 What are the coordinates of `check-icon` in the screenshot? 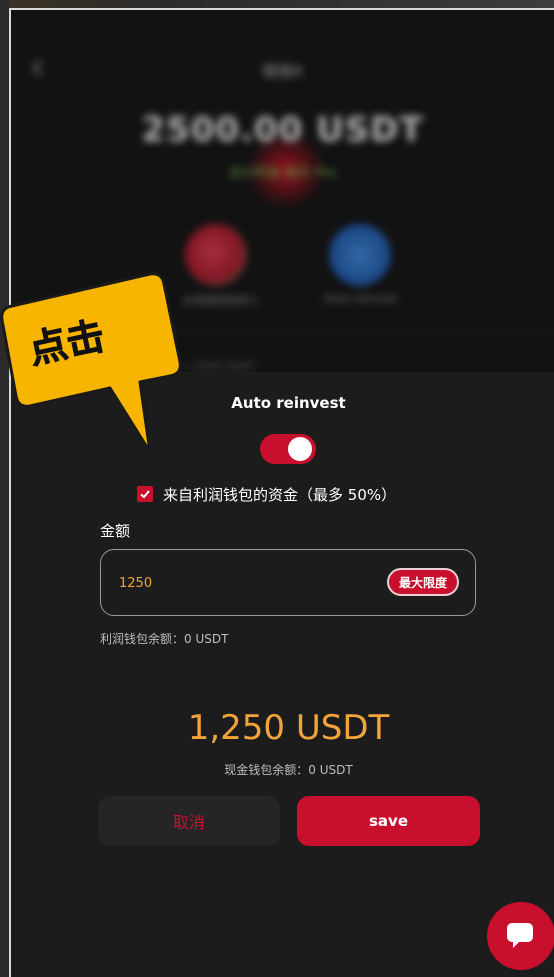 It's located at (145, 494).